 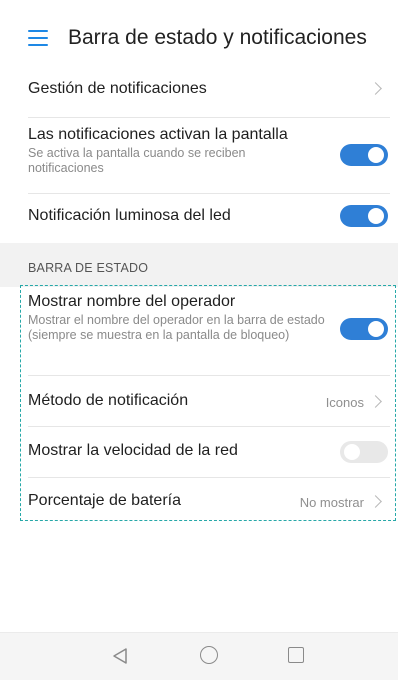 I want to click on notification-management-row: Gestión de notificaciones, so click(x=209, y=96).